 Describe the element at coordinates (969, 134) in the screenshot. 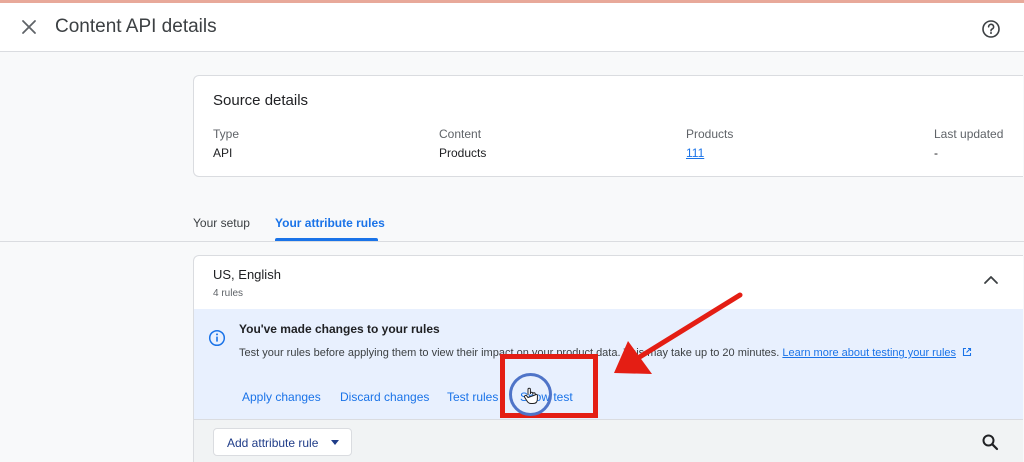

I see `detail-label: Last updated` at that location.